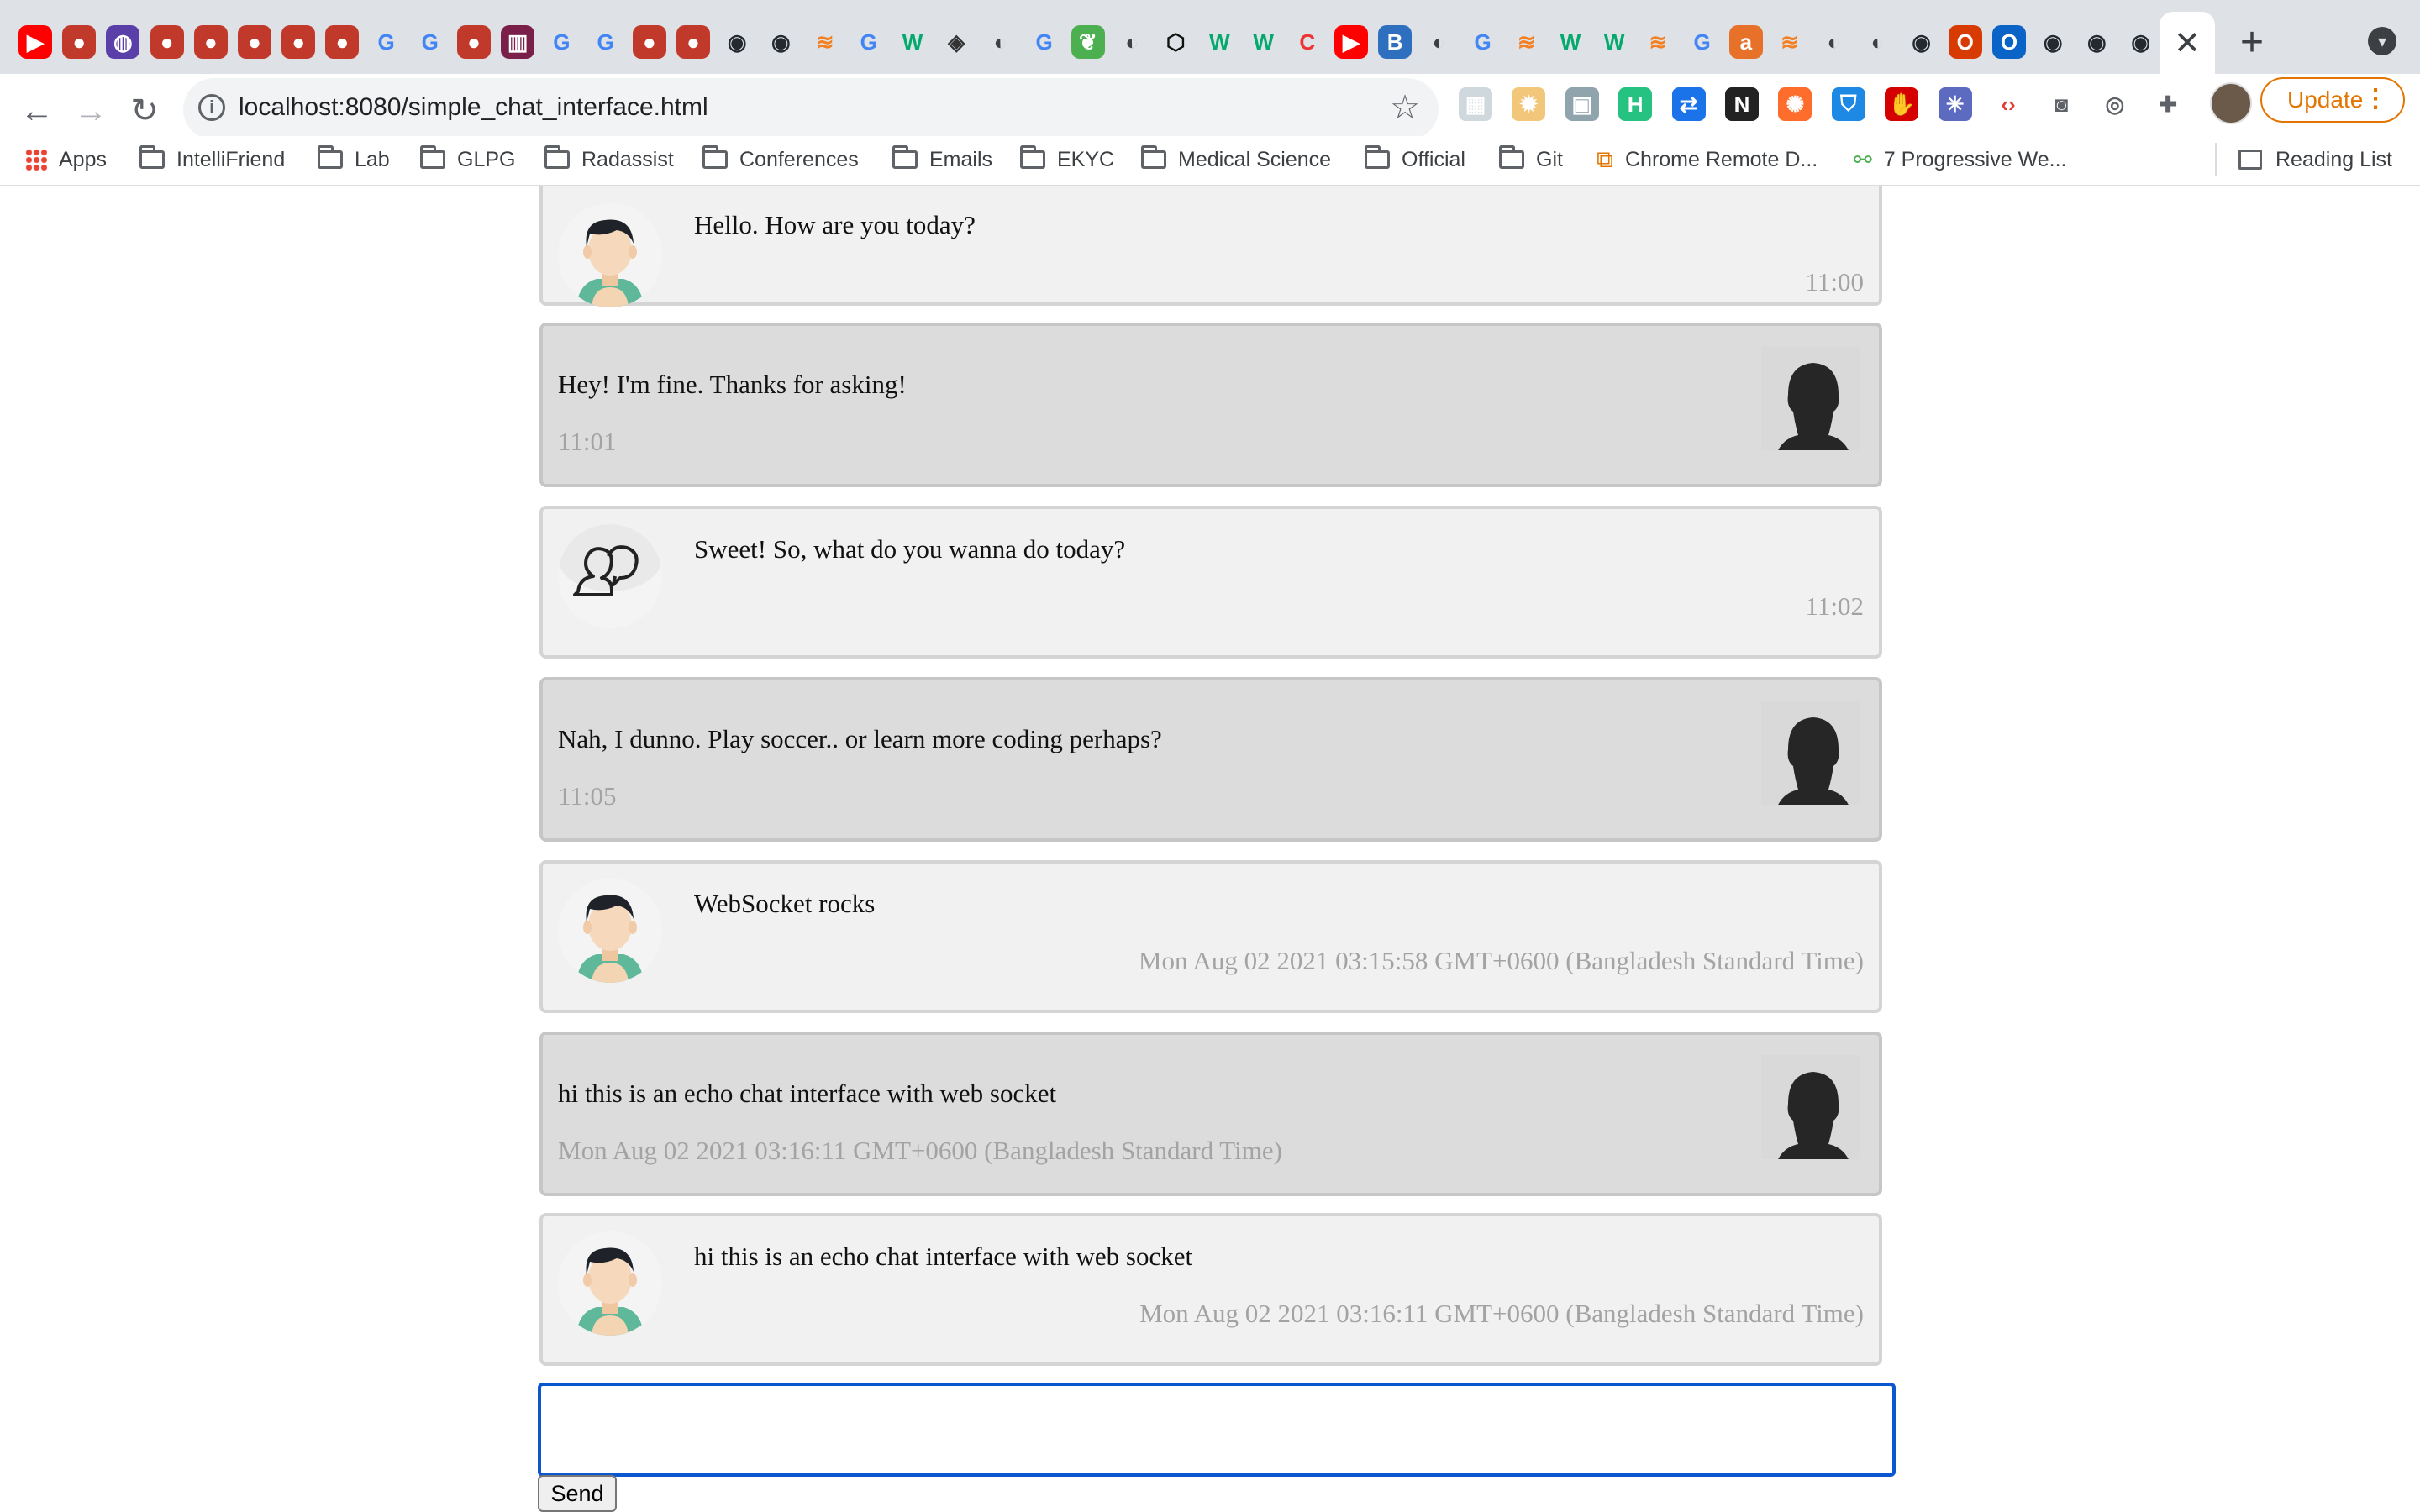 Image resolution: width=2420 pixels, height=1512 pixels. I want to click on image-ext-icon: ▣, so click(1582, 104).